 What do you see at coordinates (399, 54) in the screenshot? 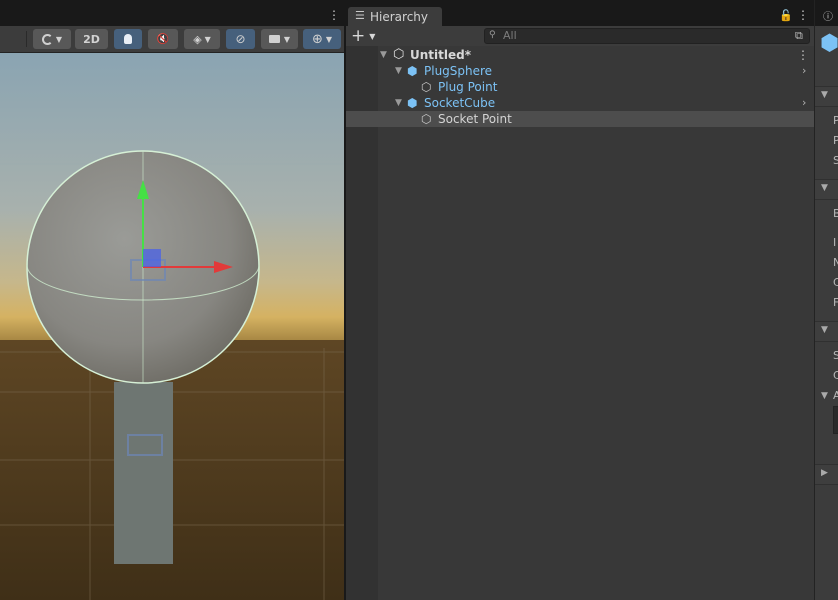
I see `unity-scene-icon: ⬡` at bounding box center [399, 54].